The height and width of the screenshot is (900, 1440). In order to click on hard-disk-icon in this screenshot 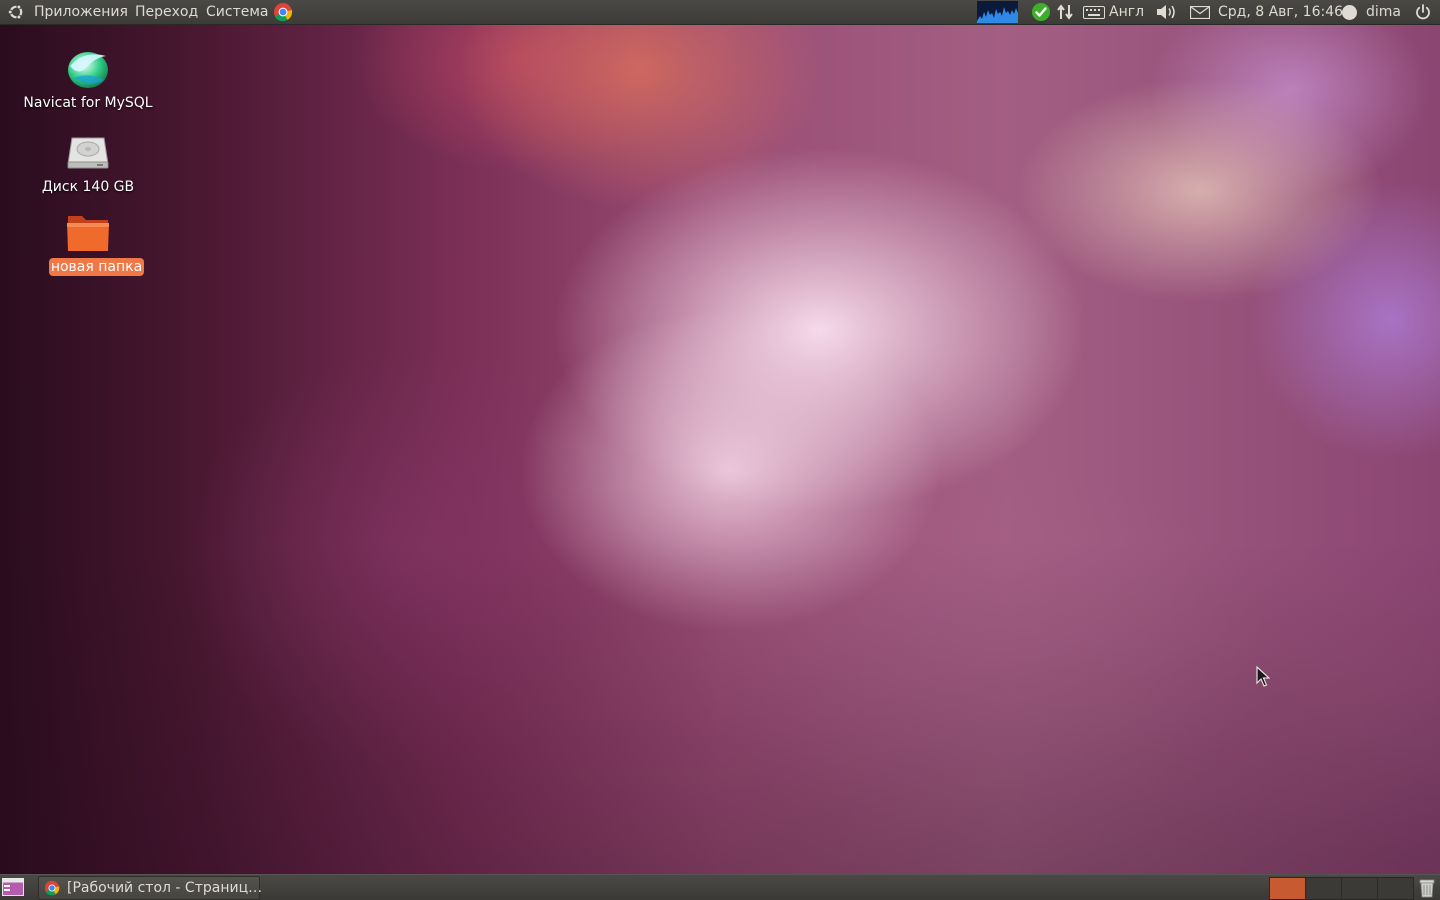, I will do `click(88, 153)`.